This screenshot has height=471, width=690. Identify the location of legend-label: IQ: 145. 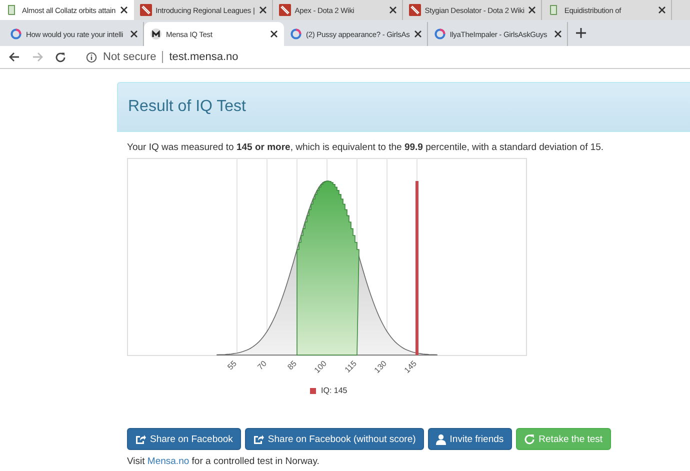
(334, 390).